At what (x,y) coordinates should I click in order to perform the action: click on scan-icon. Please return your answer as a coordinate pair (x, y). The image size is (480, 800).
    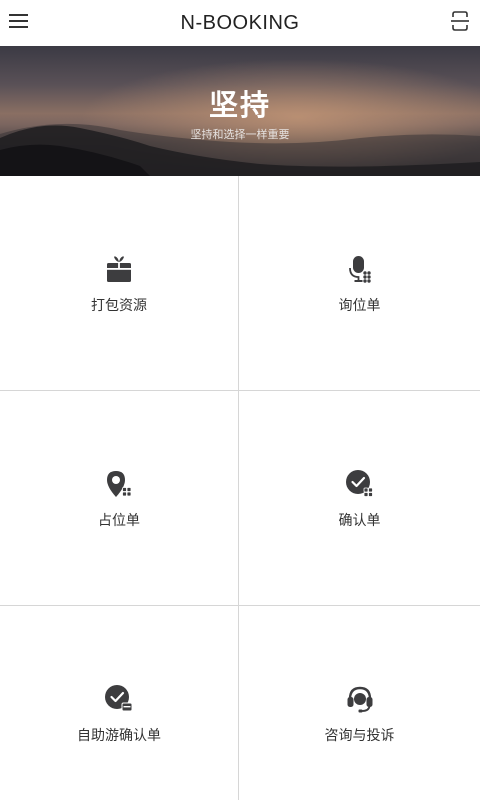
    Looking at the image, I should click on (460, 21).